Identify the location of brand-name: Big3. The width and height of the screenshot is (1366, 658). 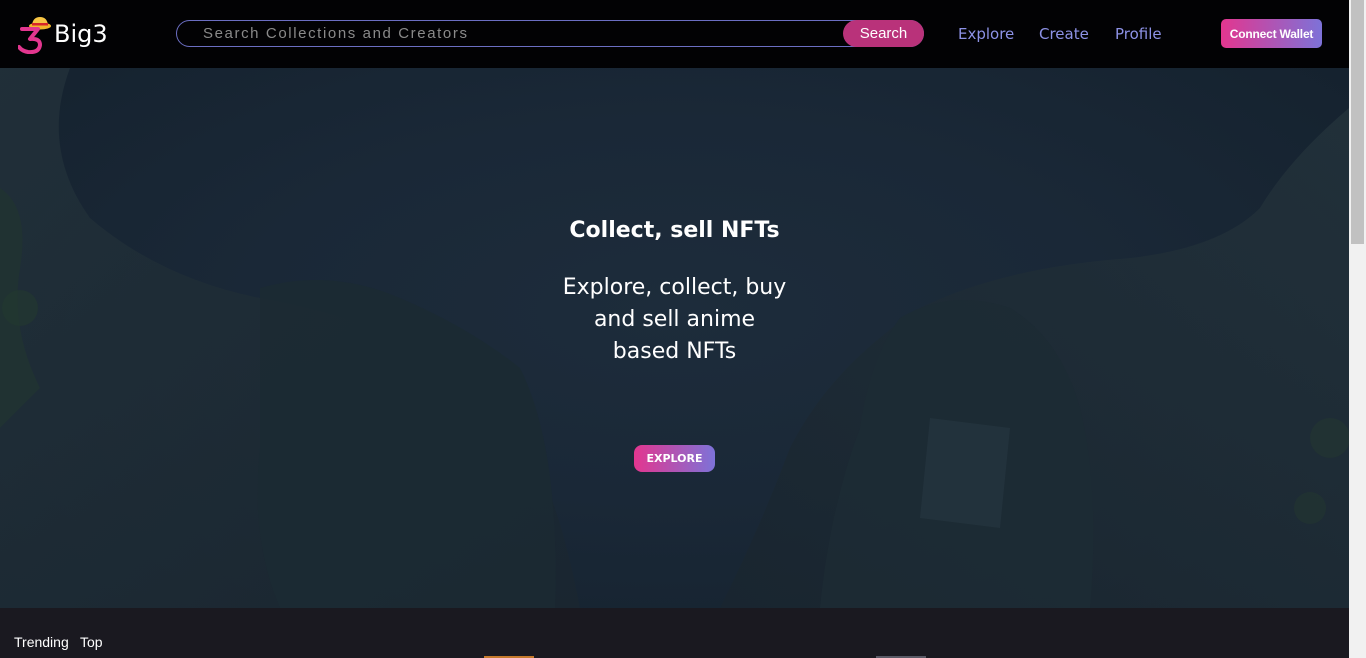
(81, 34).